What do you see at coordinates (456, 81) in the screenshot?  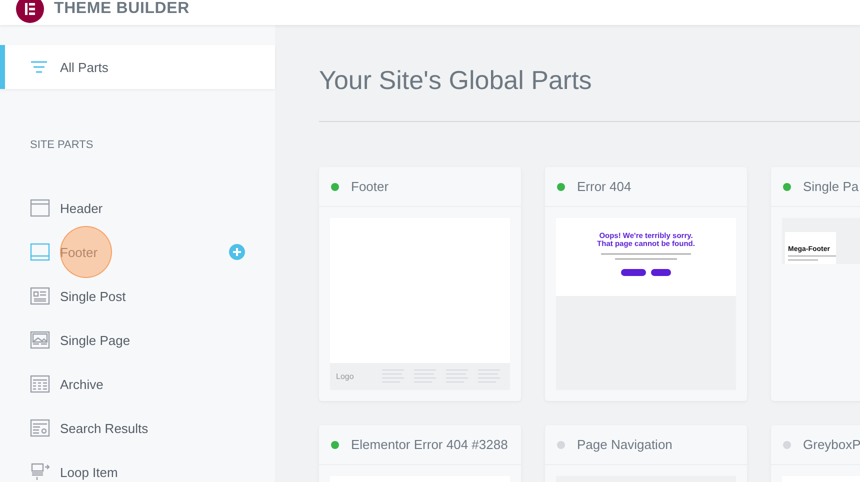 I see `page-title: Your Site's Global Parts` at bounding box center [456, 81].